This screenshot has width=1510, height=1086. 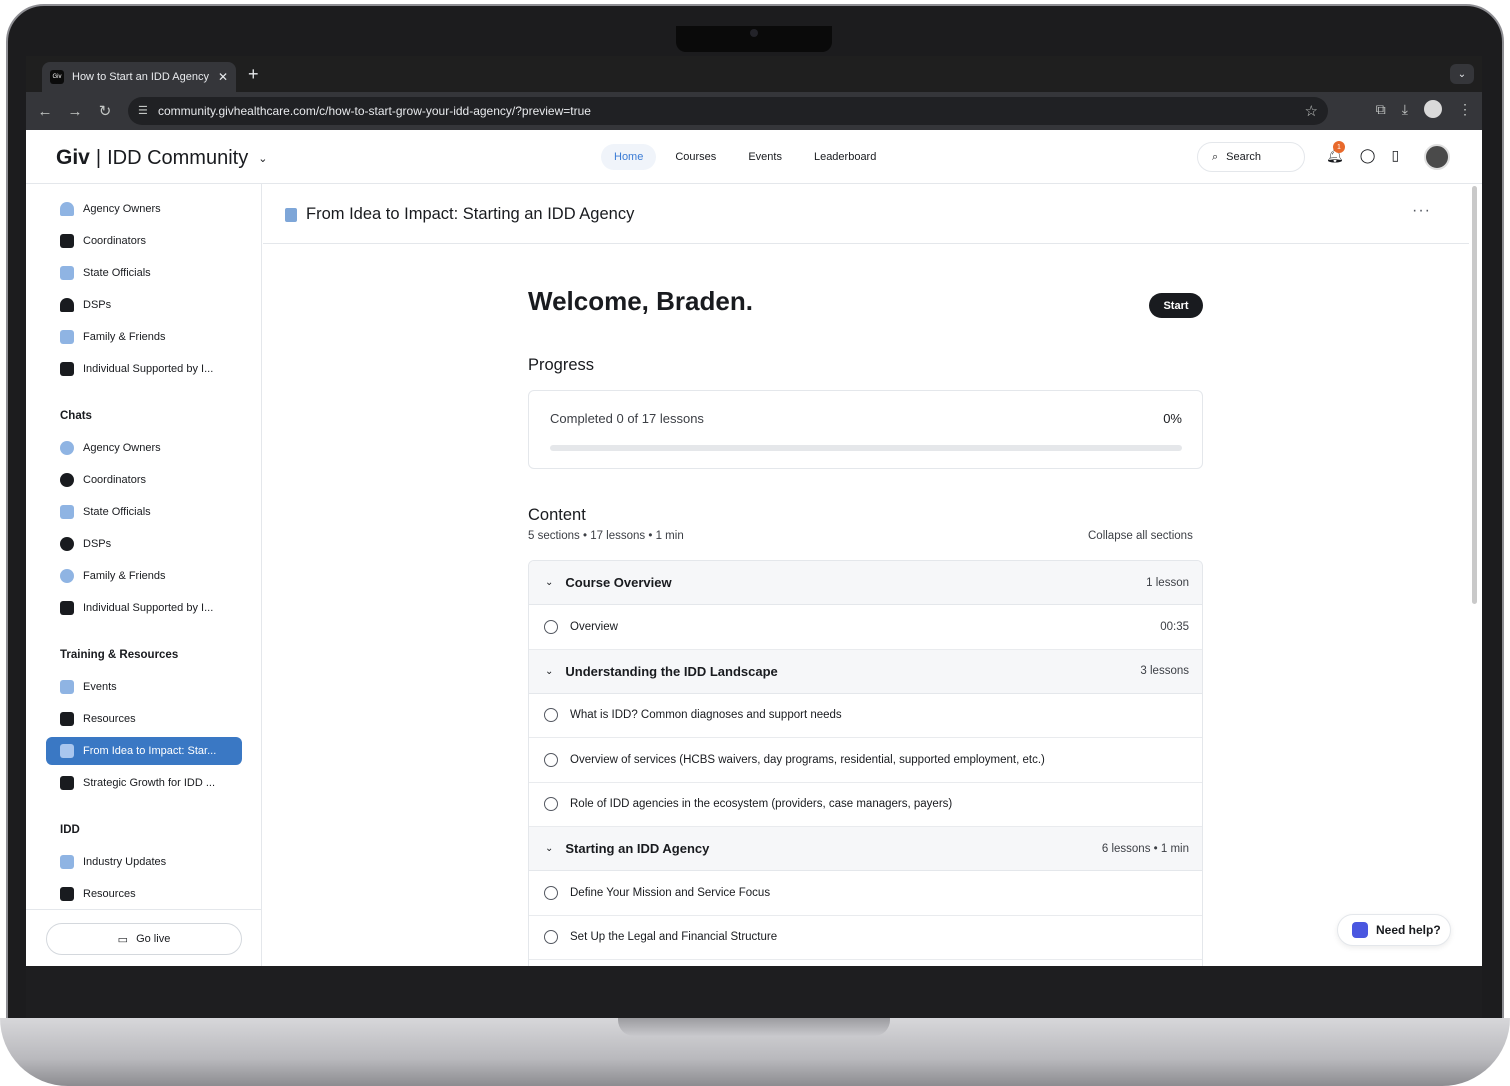 I want to click on sidebar-item-events: Events, so click(x=144, y=687).